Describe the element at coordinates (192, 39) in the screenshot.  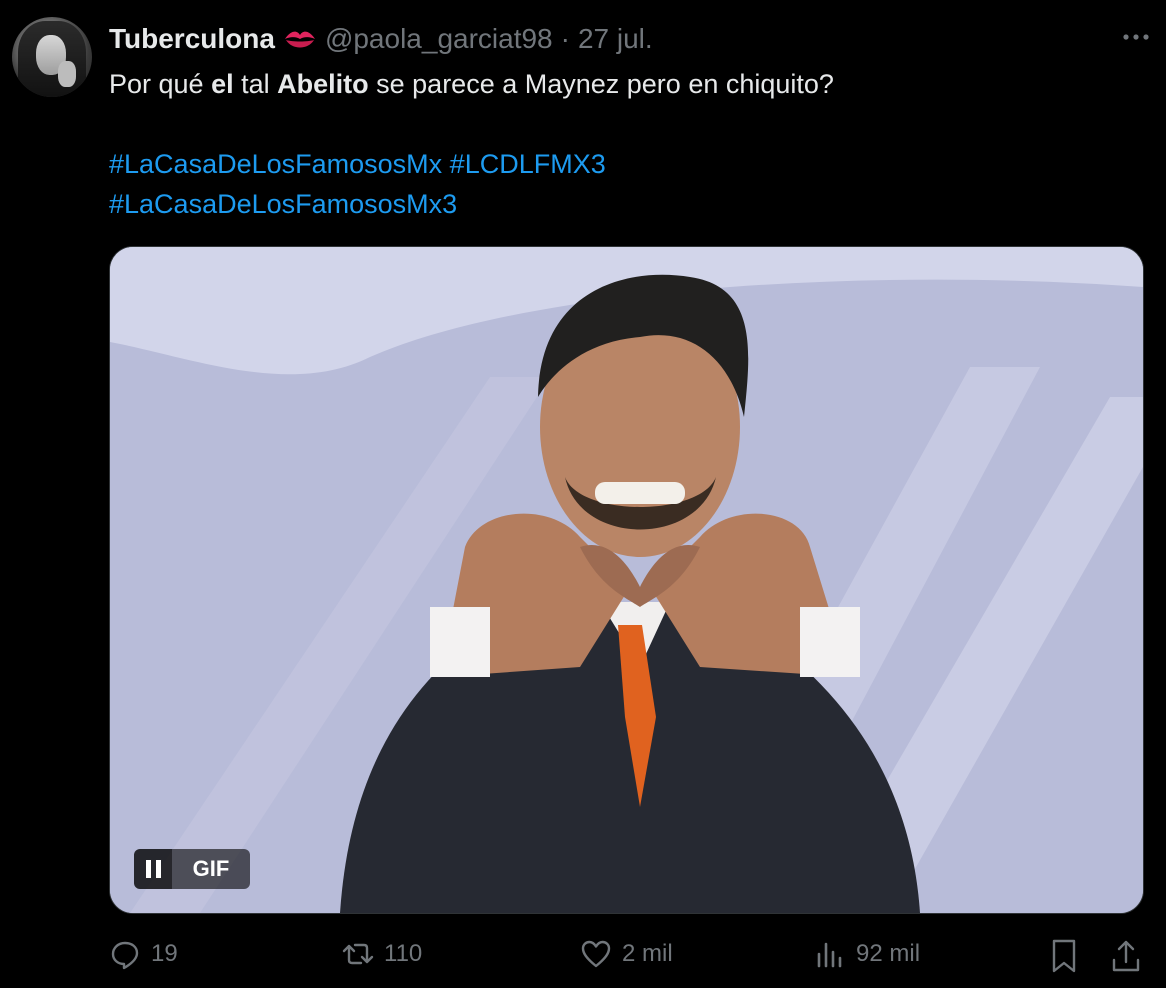
I see `author-name: Tuberculona` at that location.